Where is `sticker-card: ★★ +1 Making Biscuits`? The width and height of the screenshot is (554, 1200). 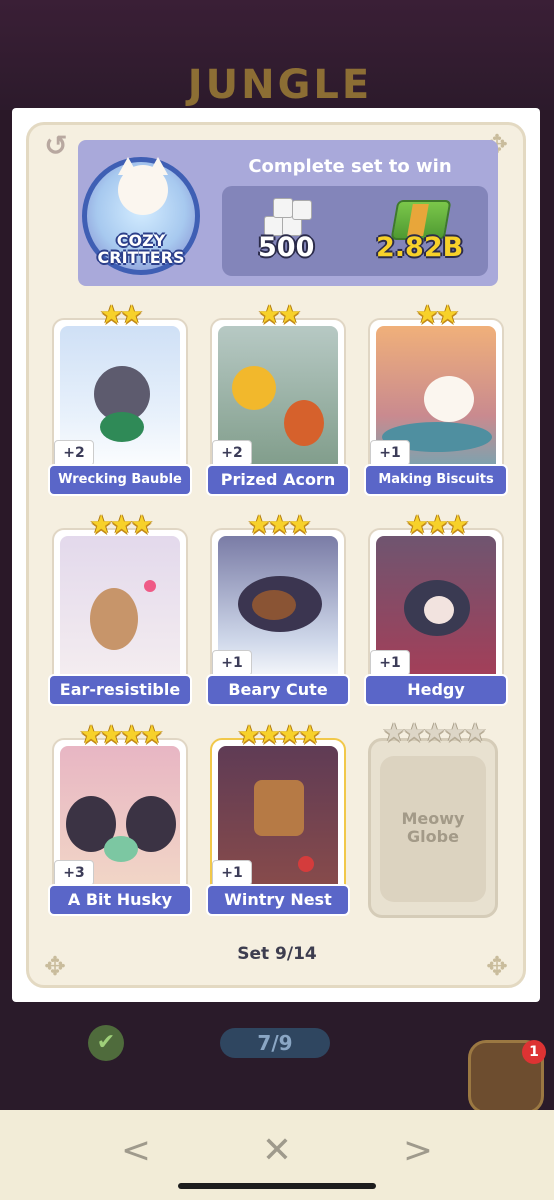
sticker-card: ★★ +1 Making Biscuits is located at coordinates (436, 398).